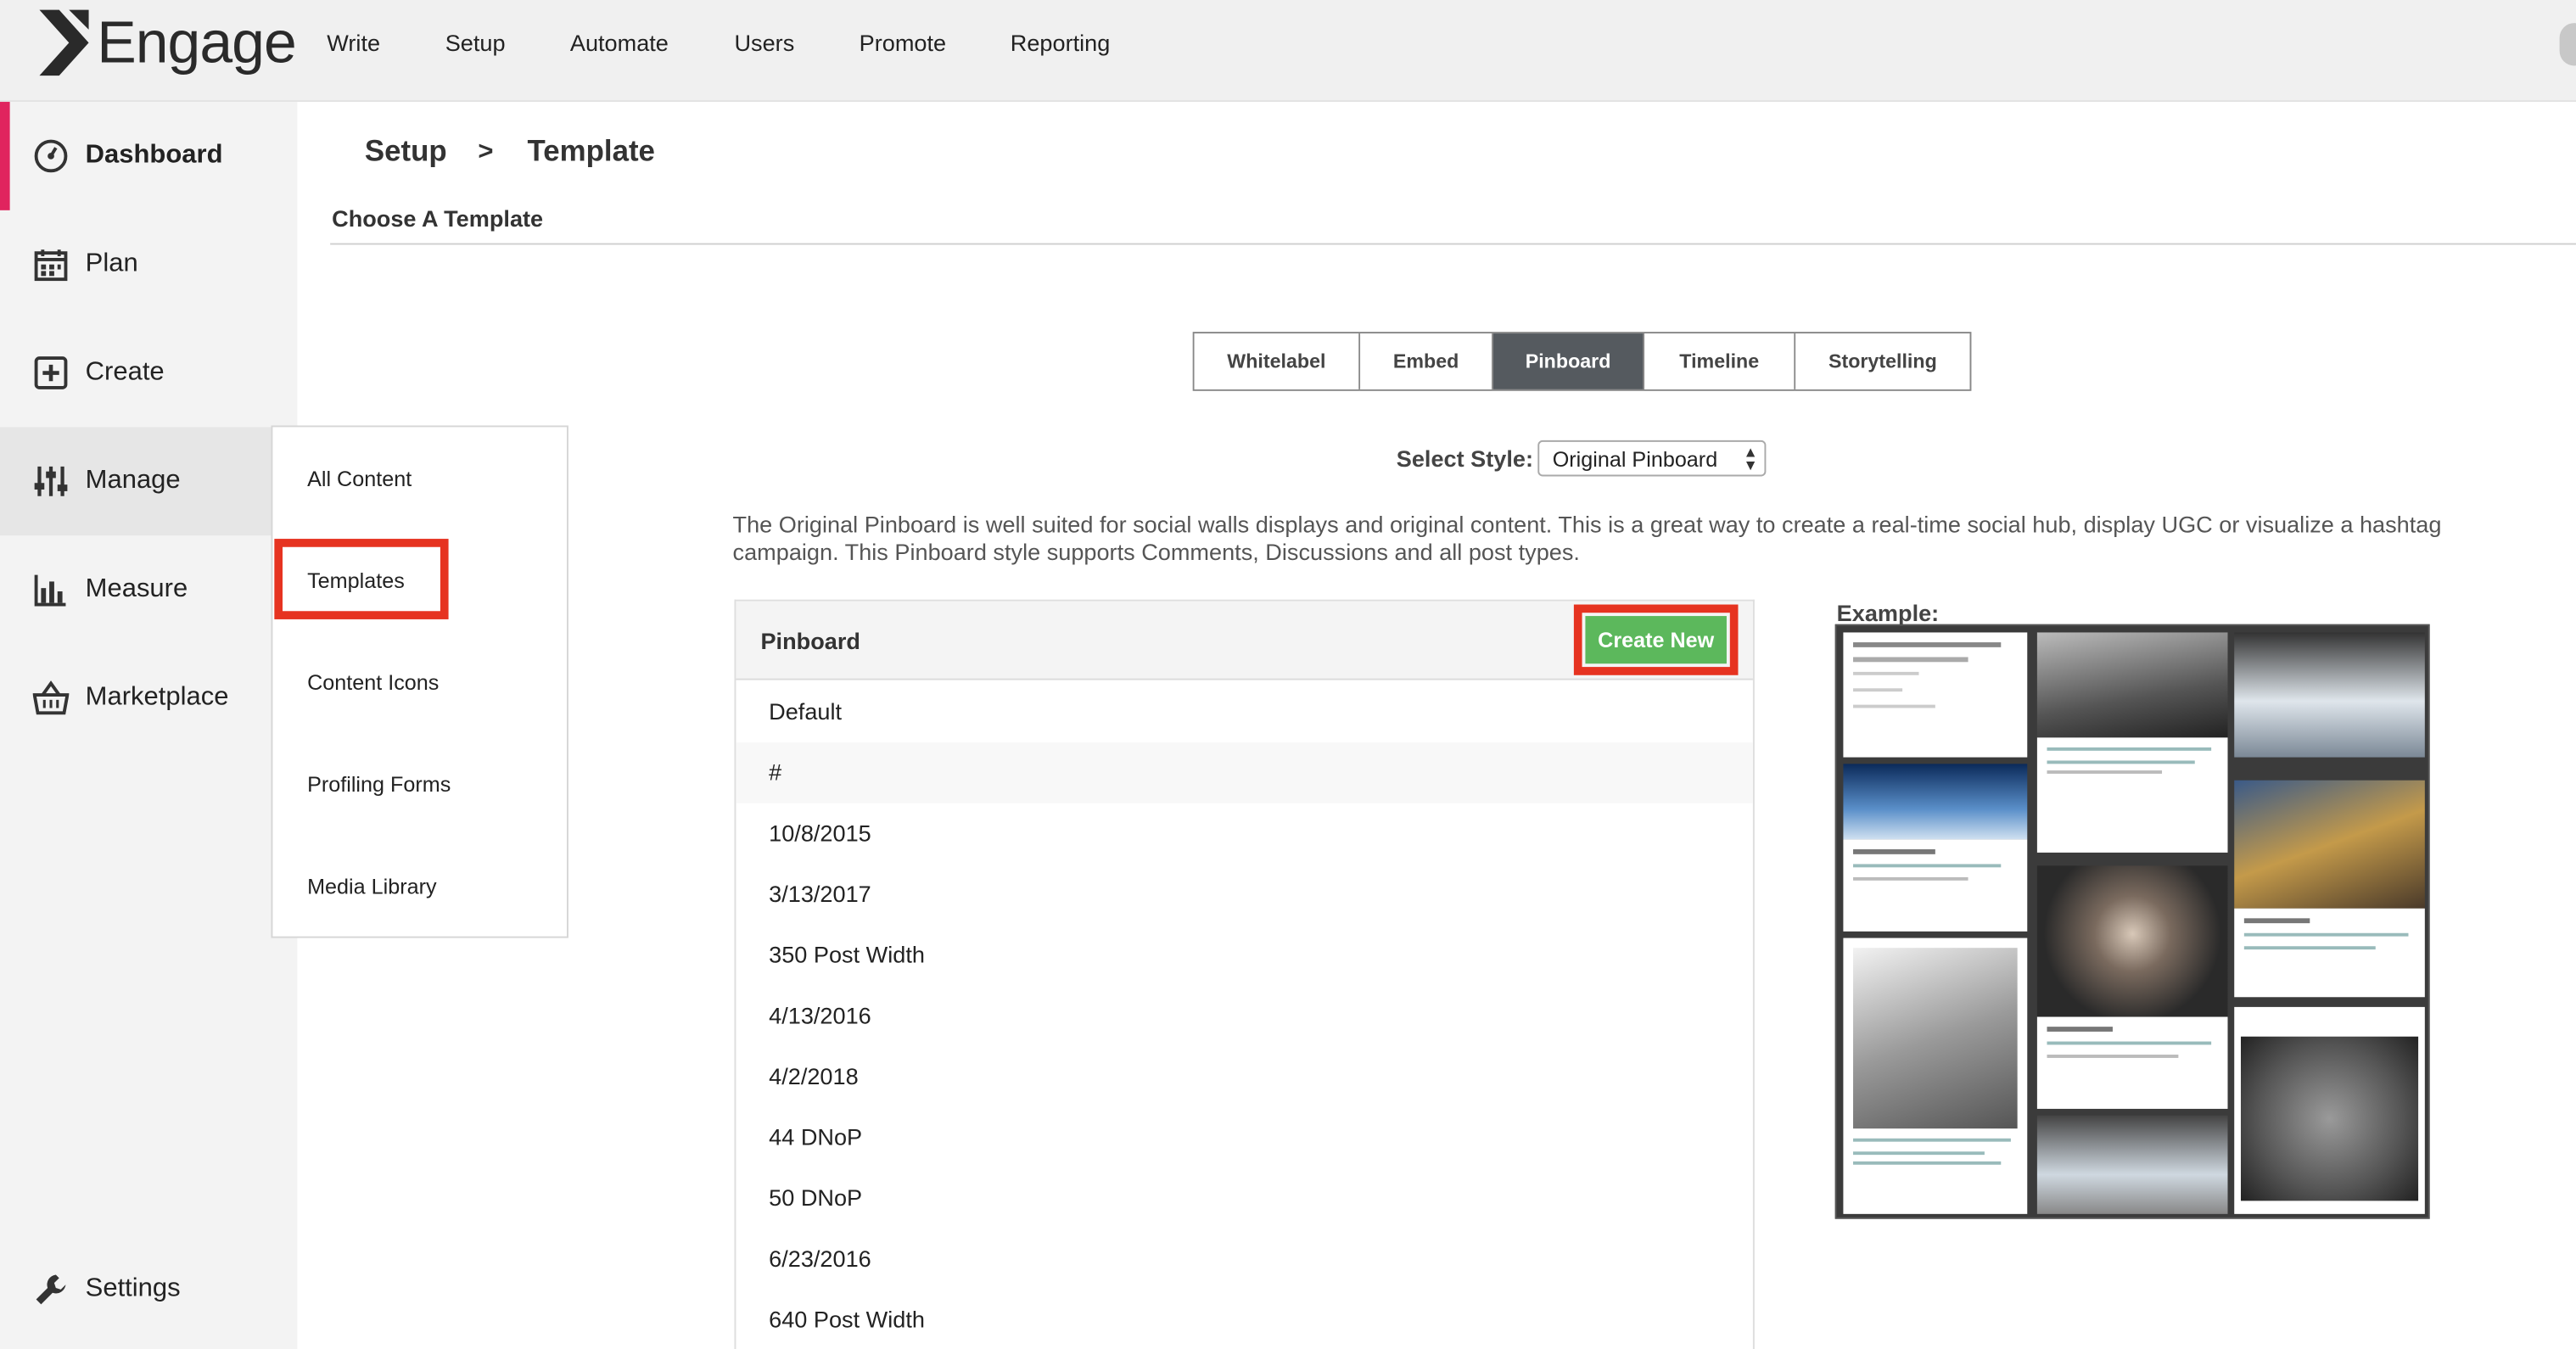 The height and width of the screenshot is (1349, 2576). Describe the element at coordinates (1244, 1198) in the screenshot. I see `template-row: 50 DNoP` at that location.